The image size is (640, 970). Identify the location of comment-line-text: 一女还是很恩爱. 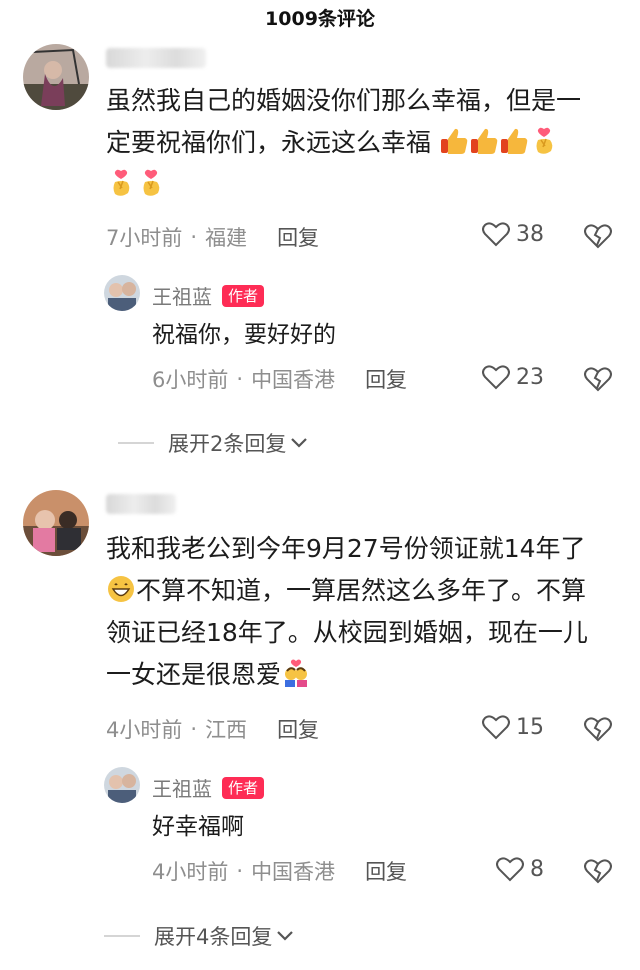
(194, 674).